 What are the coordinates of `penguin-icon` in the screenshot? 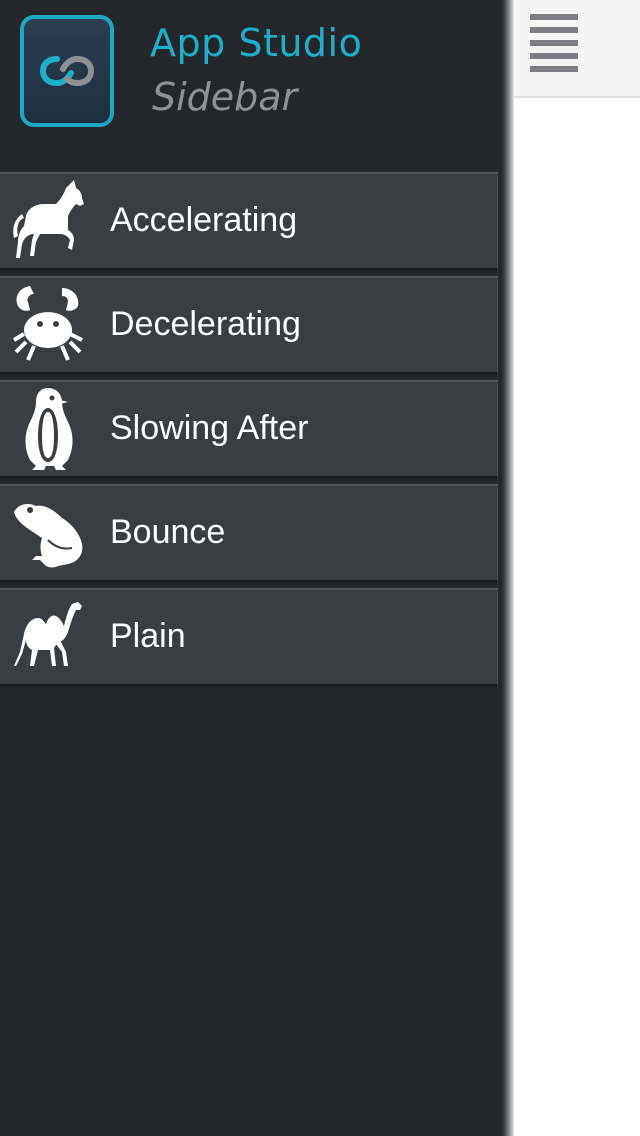 It's located at (50, 430).